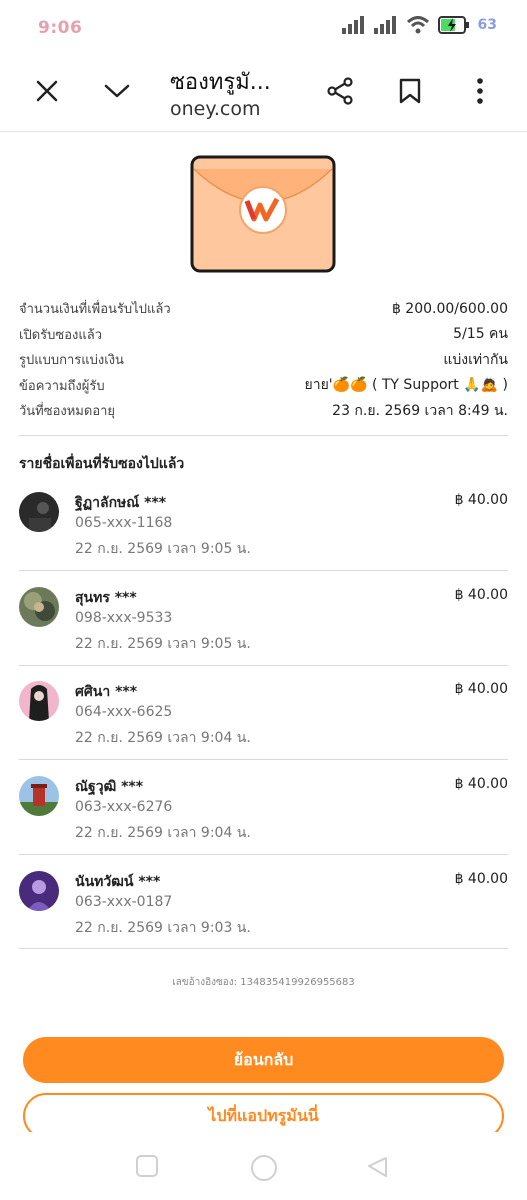  What do you see at coordinates (263, 982) in the screenshot?
I see `envelope-reference: เลขอ้างอิงซอง: 134835419926955683` at bounding box center [263, 982].